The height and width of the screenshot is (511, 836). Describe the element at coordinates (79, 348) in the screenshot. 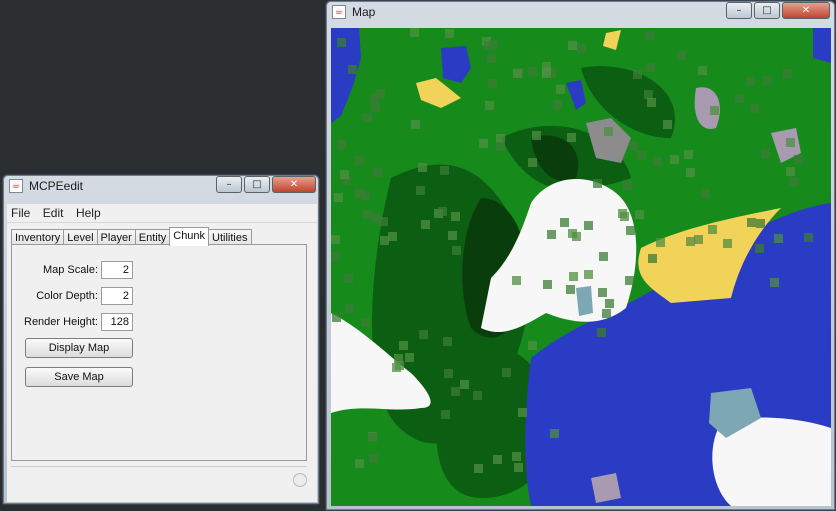

I see `display-map-button: Display Map` at that location.